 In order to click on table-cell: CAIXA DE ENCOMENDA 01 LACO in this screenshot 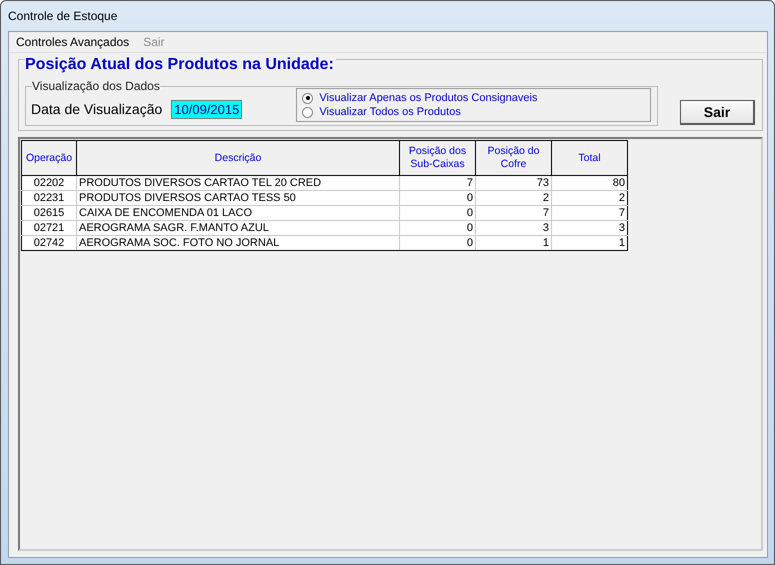, I will do `click(238, 213)`.